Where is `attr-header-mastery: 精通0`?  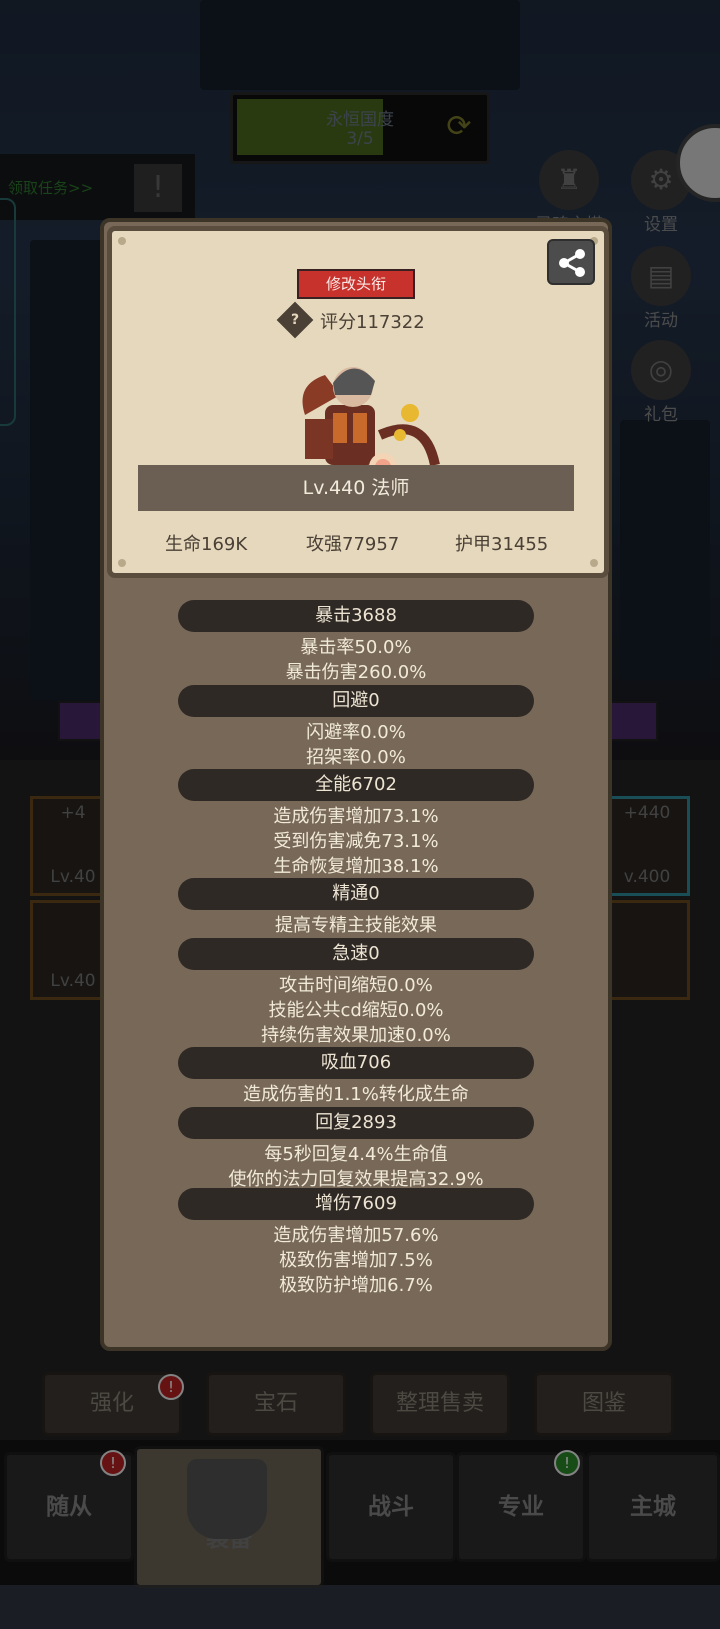 attr-header-mastery: 精通0 is located at coordinates (356, 894).